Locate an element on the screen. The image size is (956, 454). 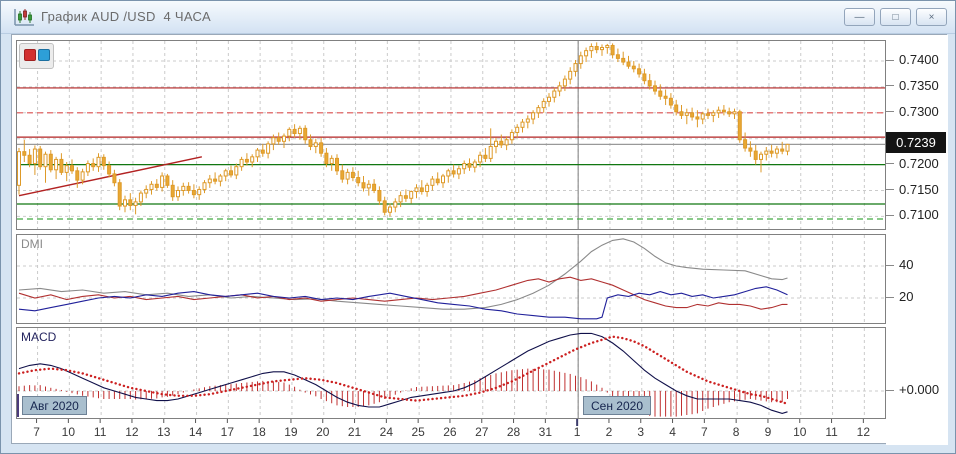
date-label: 24 is located at coordinates (386, 432).